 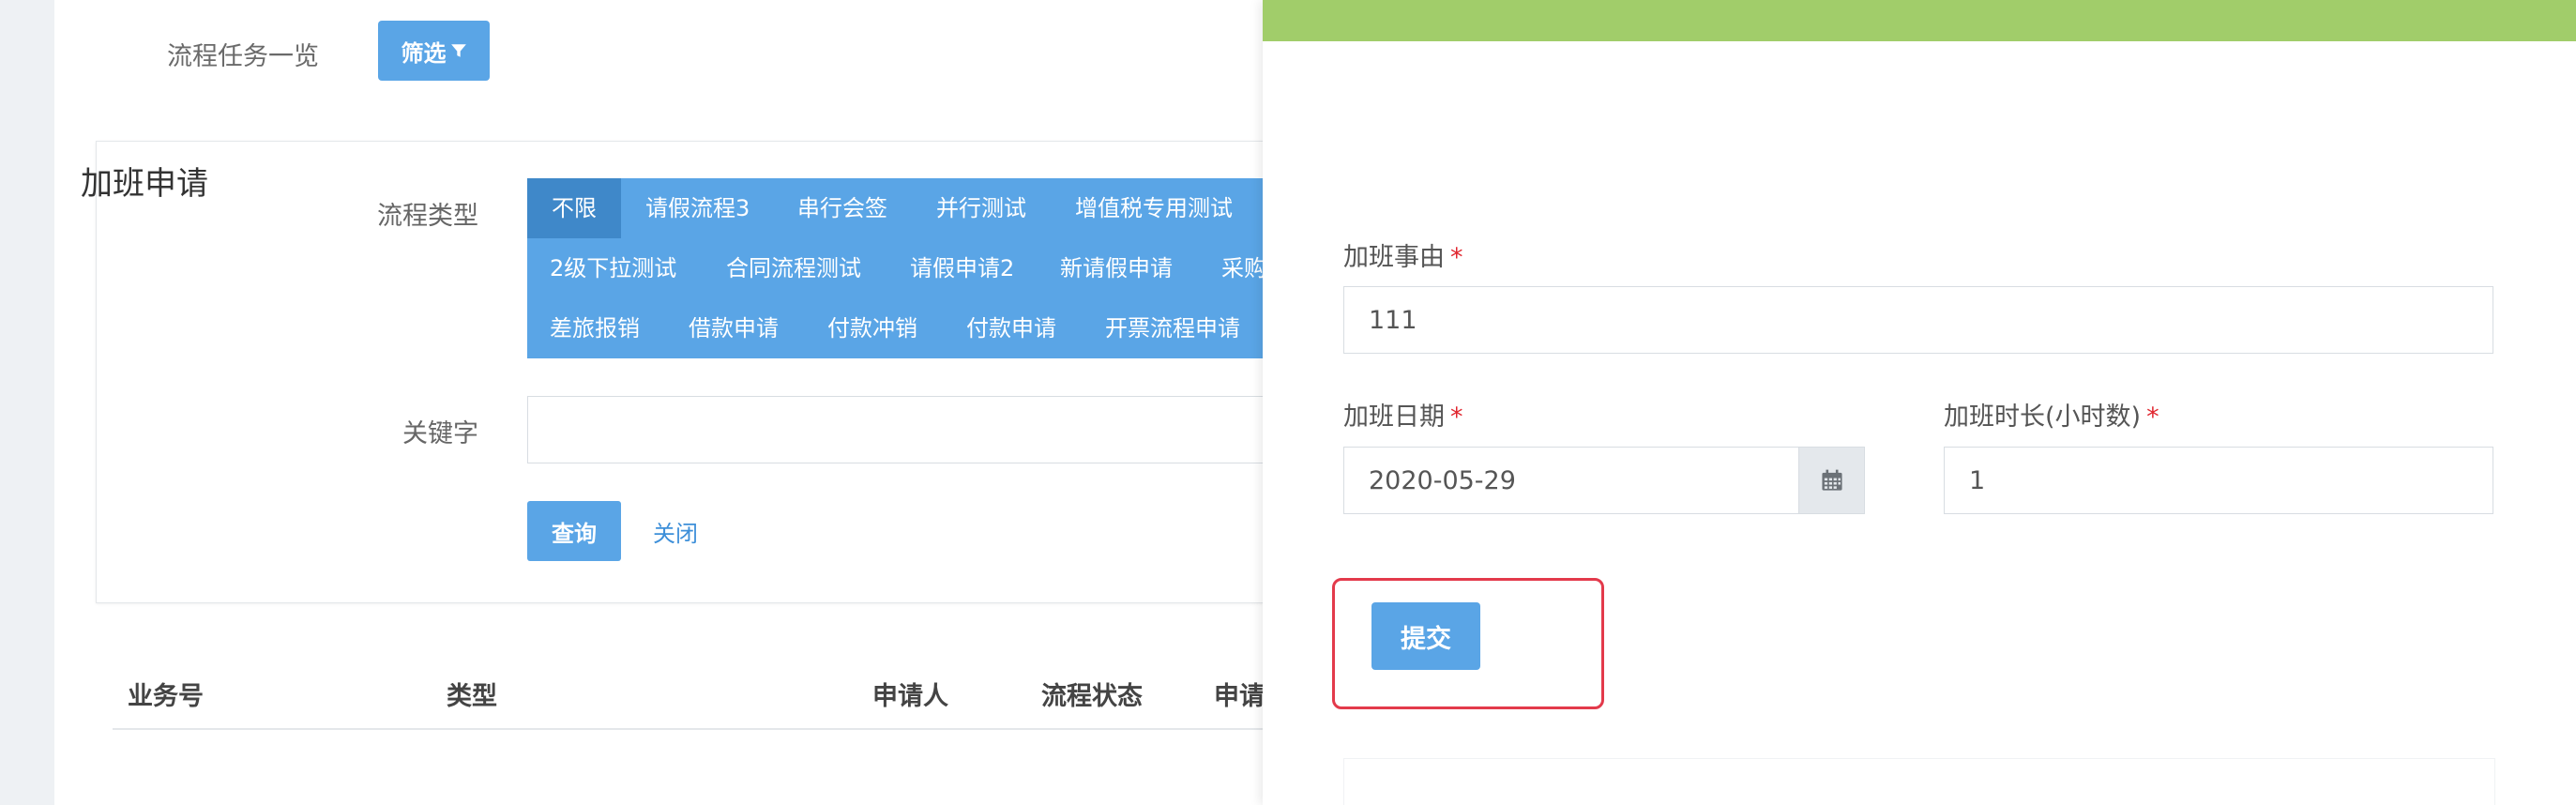 What do you see at coordinates (1571, 481) in the screenshot?
I see `date-input: 2020-05-29` at bounding box center [1571, 481].